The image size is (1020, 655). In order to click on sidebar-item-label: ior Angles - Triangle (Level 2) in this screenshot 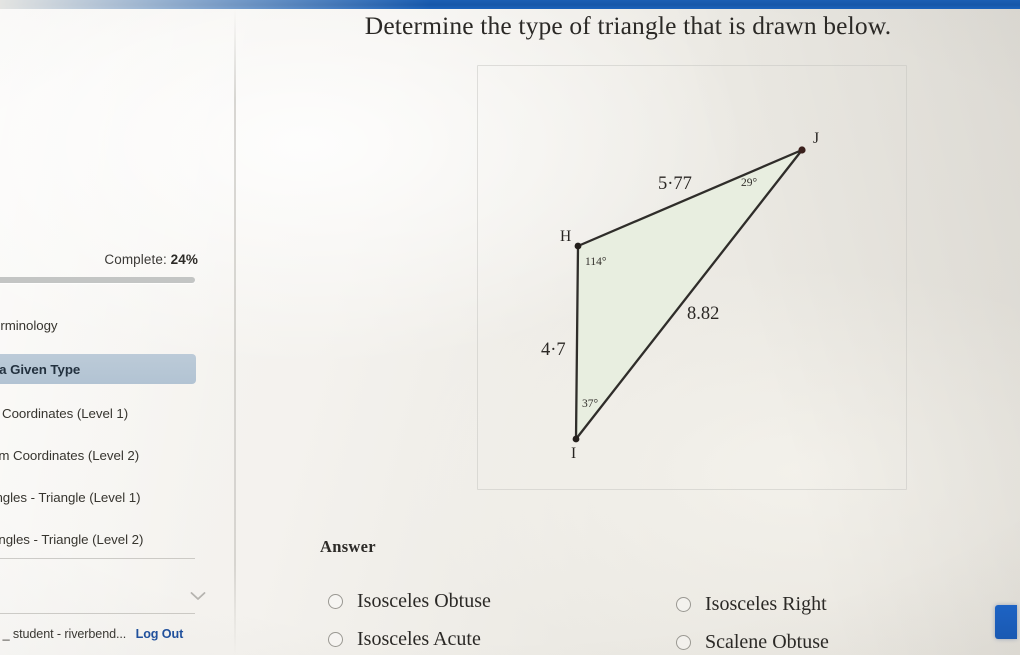, I will do `click(72, 539)`.